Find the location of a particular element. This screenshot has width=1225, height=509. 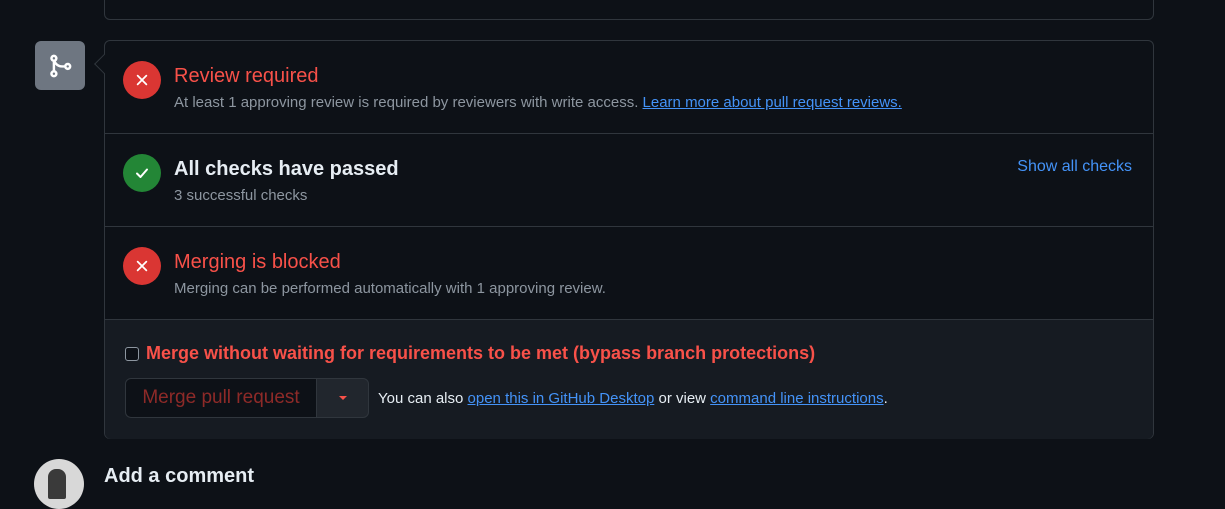

bypass-checkbox is located at coordinates (132, 353).